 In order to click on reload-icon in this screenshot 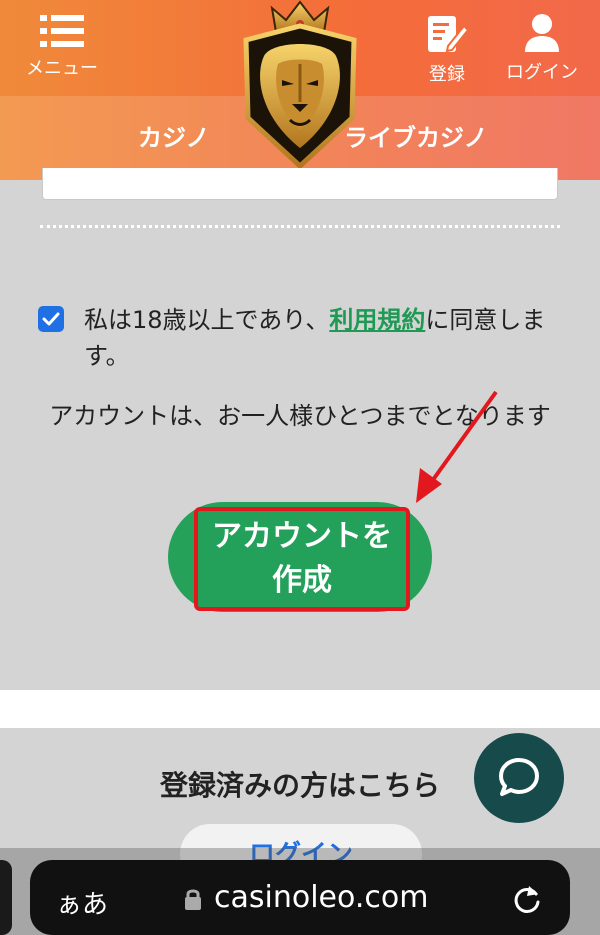, I will do `click(527, 898)`.